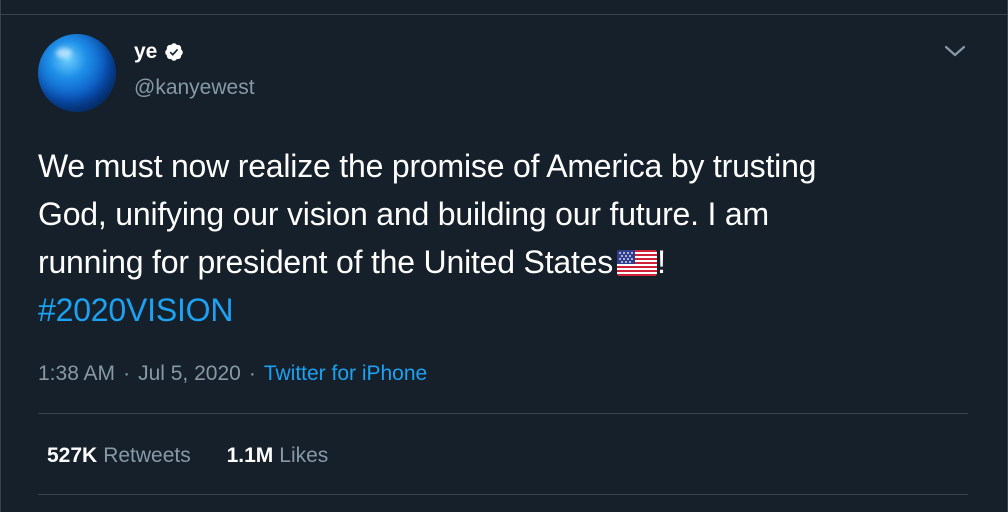 The height and width of the screenshot is (512, 1008). What do you see at coordinates (159, 52) in the screenshot?
I see `author-name-row: ye` at bounding box center [159, 52].